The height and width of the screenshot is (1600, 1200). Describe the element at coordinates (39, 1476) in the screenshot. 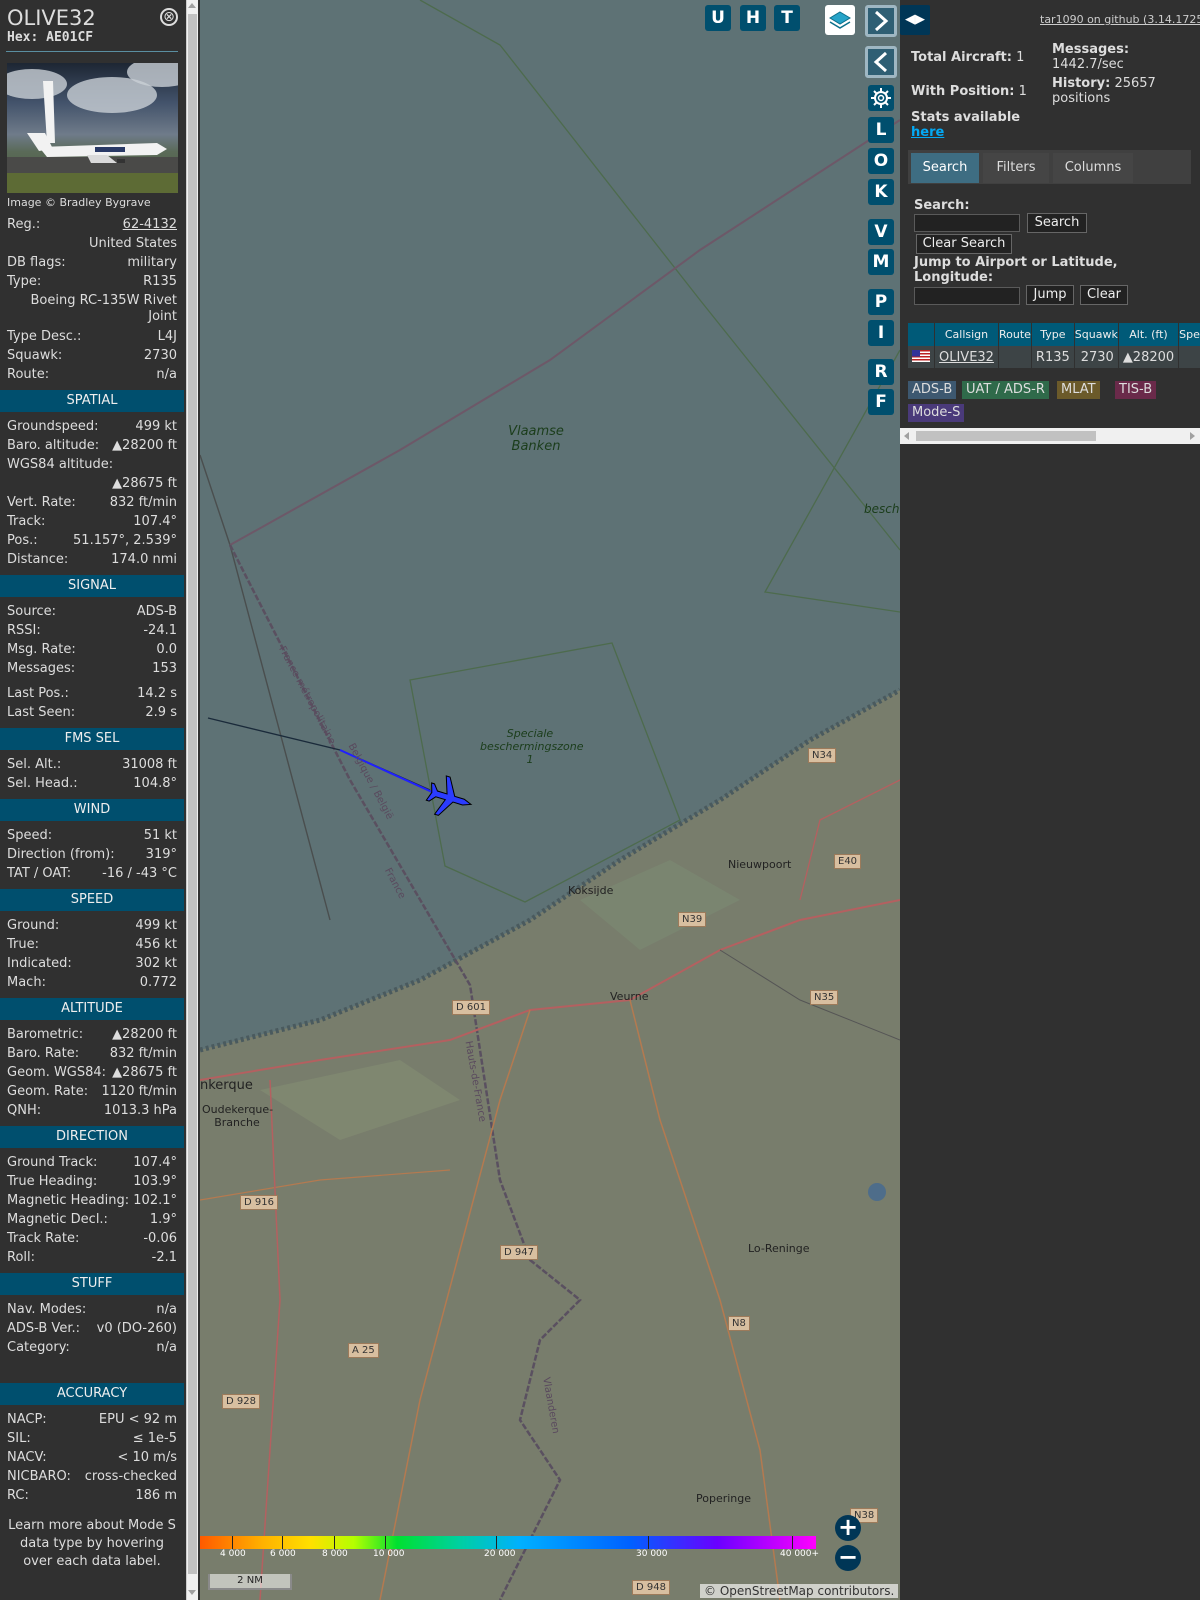

I see `info-label: NICBARO:` at that location.